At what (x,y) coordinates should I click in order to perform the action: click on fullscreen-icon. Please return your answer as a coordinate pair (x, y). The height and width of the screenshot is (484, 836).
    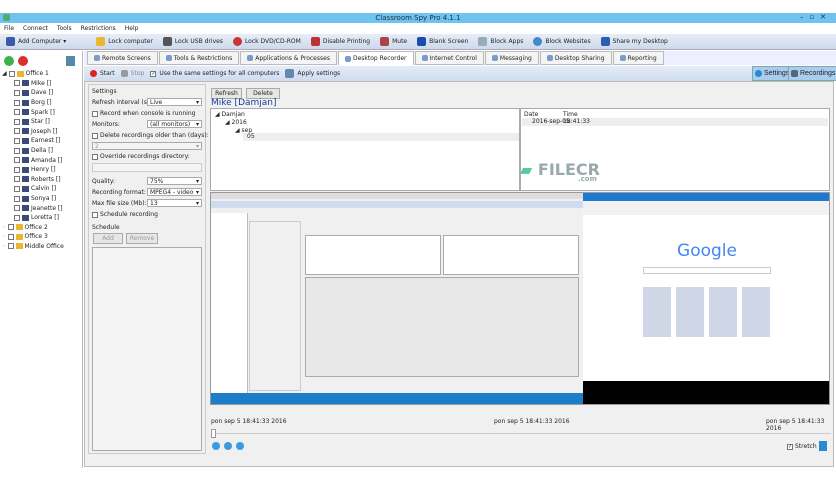
    Looking at the image, I should click on (823, 446).